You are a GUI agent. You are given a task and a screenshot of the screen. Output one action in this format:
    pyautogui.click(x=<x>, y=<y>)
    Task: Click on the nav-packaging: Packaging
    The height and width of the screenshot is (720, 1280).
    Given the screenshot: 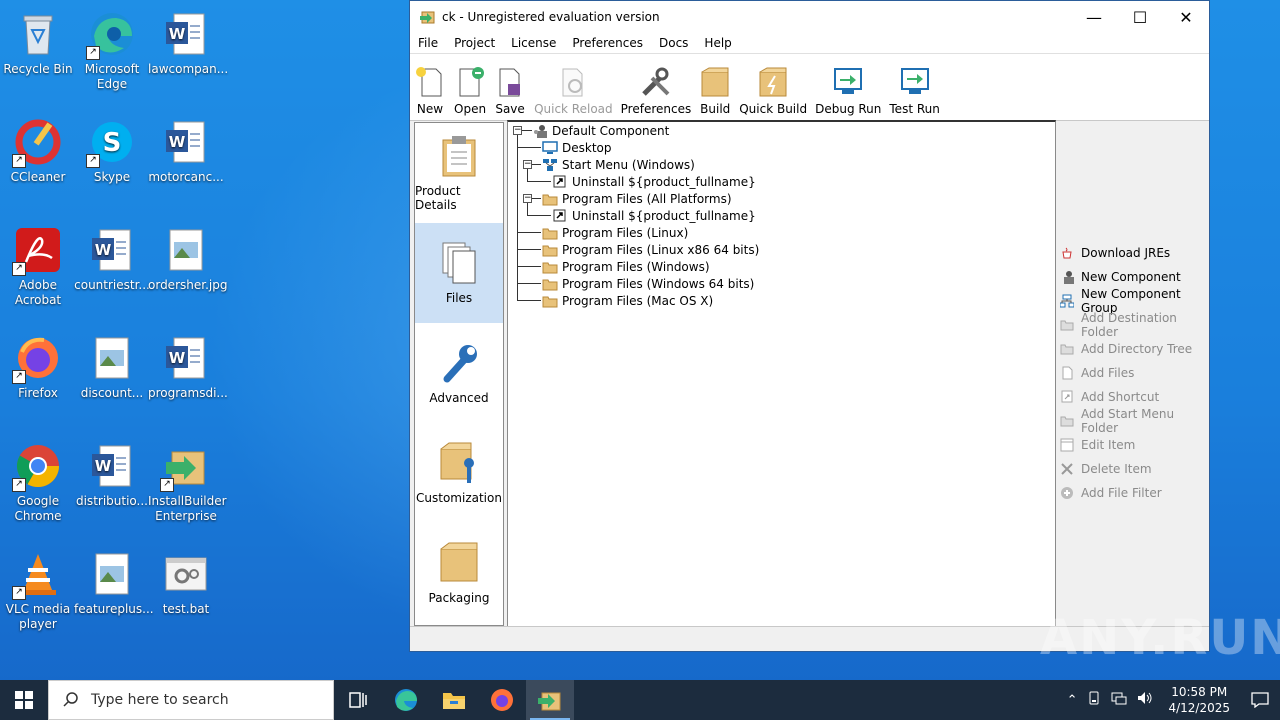 What is the action you would take?
    pyautogui.click(x=459, y=573)
    